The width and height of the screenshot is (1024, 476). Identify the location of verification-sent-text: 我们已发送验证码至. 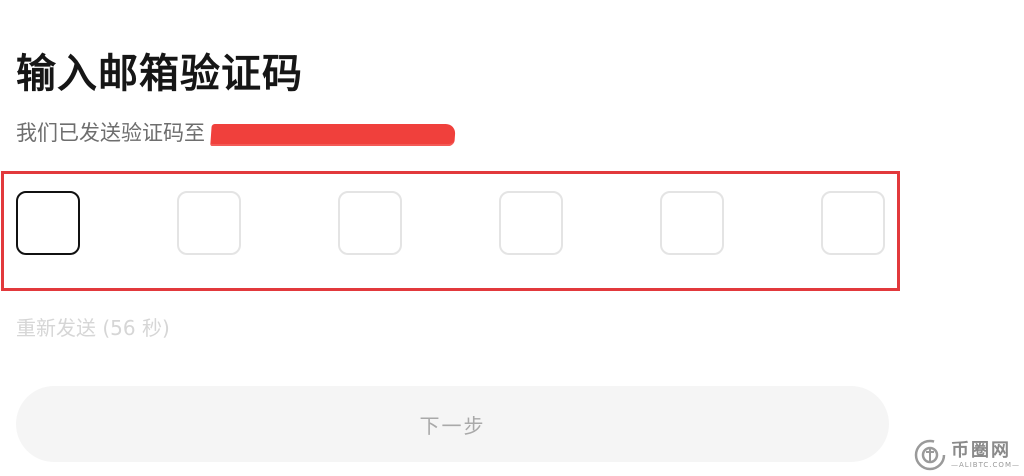
(236, 133).